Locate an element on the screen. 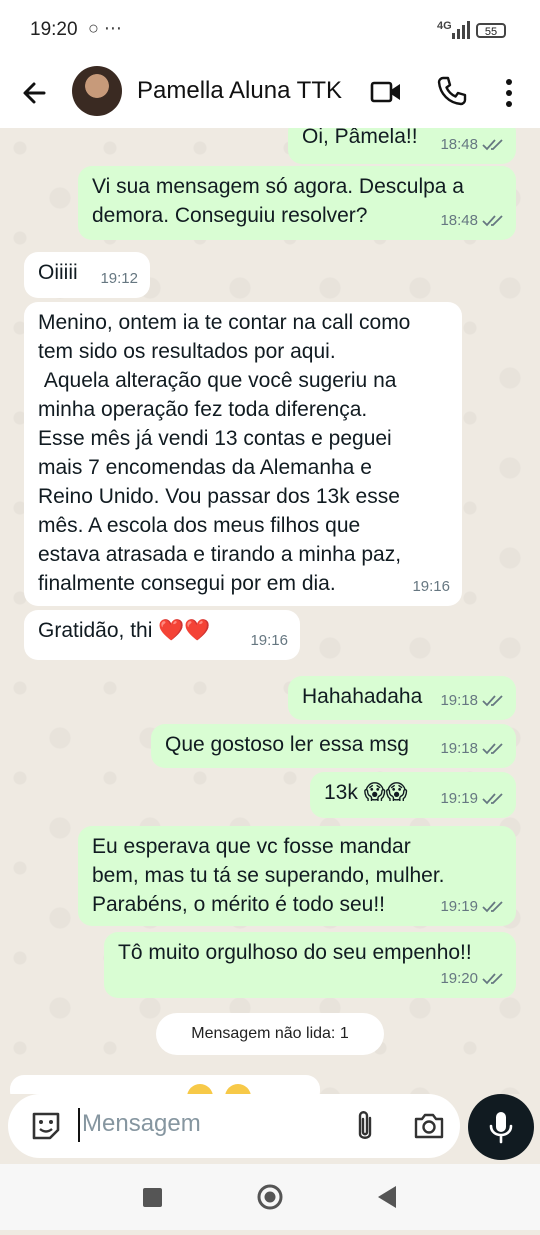 This screenshot has width=540, height=1235. video-call-icon is located at coordinates (386, 92).